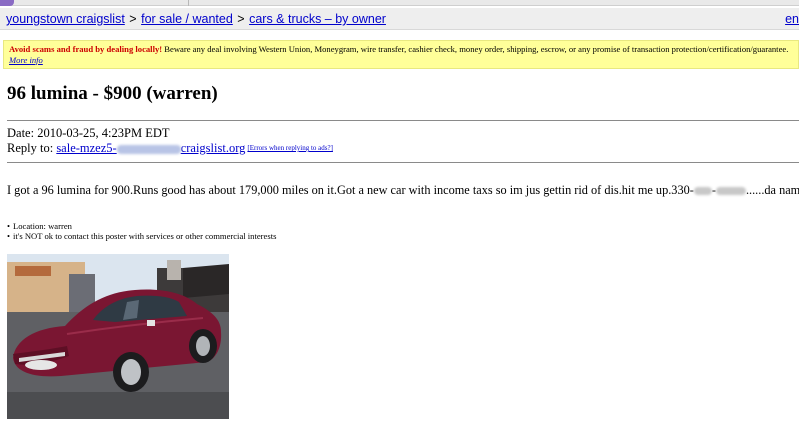 The width and height of the screenshot is (799, 425). I want to click on errors-replying-link: [Errors when replying to ads?], so click(290, 148).